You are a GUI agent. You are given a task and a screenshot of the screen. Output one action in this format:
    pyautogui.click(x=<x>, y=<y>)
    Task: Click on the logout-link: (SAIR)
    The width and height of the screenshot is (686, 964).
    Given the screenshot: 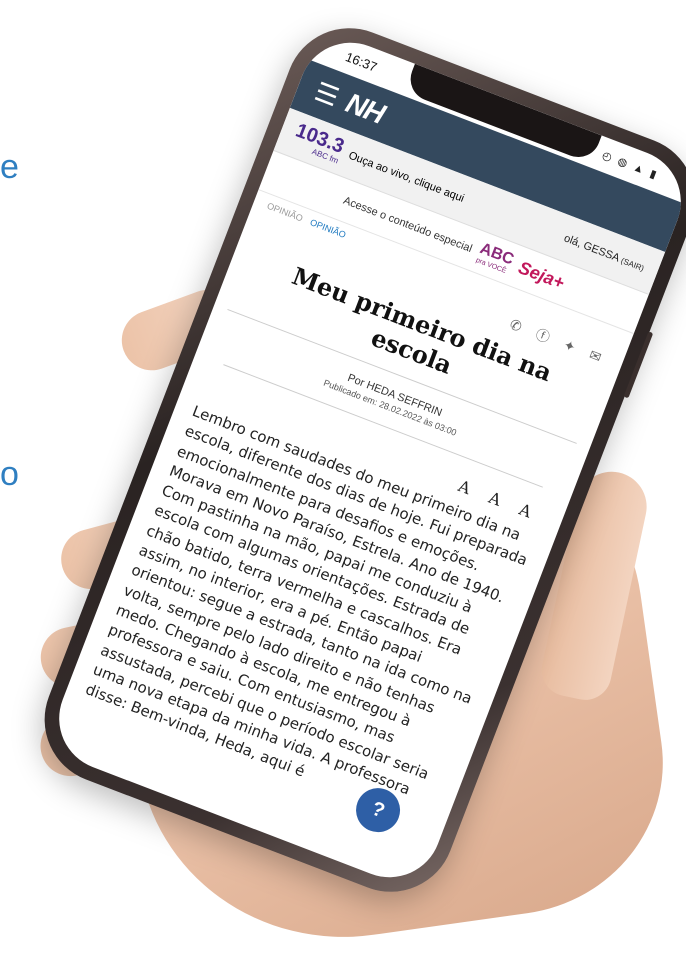 What is the action you would take?
    pyautogui.click(x=633, y=264)
    